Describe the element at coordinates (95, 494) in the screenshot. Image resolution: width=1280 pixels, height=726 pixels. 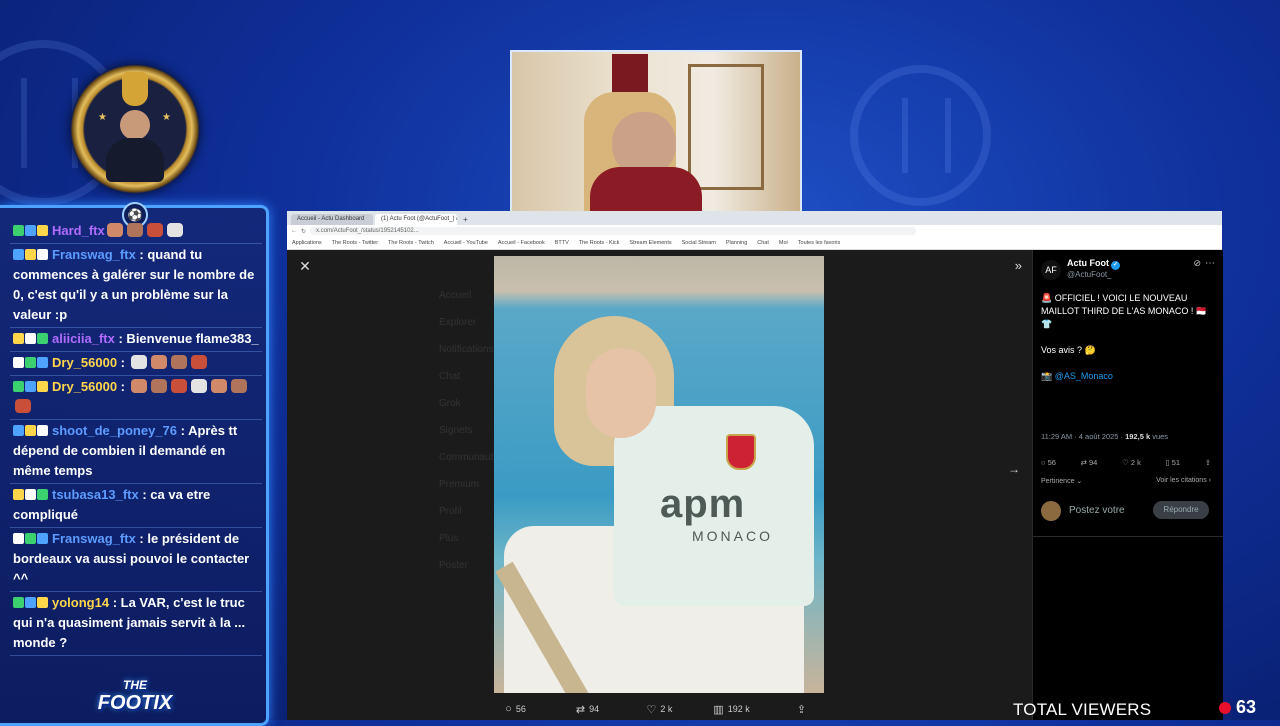
I see `chat-username: tsubasa13_ftx` at that location.